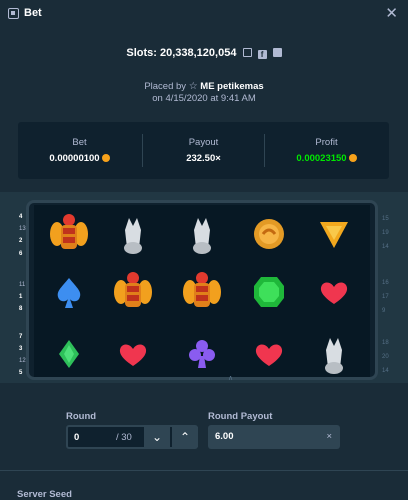 This screenshot has height=500, width=408. Describe the element at coordinates (79, 142) in the screenshot. I see `bet-label: Bet` at that location.